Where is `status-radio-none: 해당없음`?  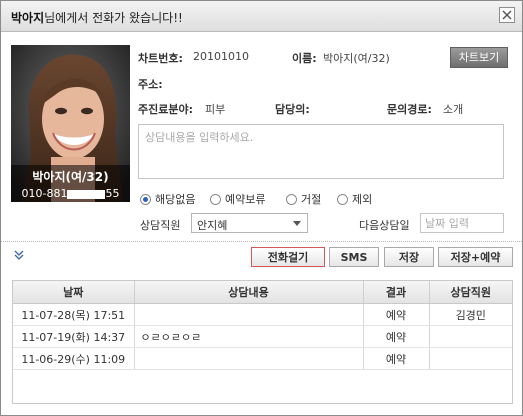 status-radio-none: 해당없음 is located at coordinates (167, 199).